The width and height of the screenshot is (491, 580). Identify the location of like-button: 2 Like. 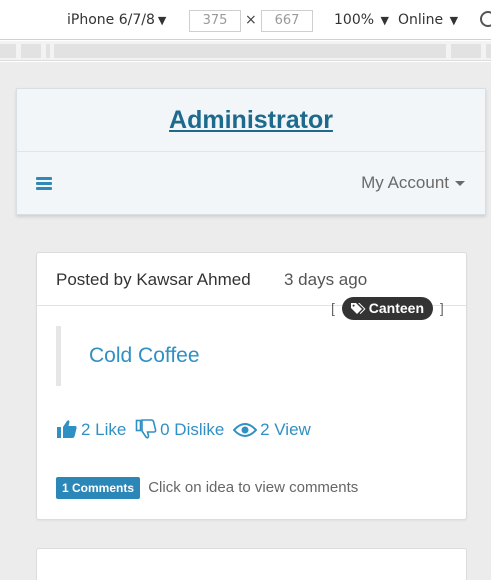
(91, 429).